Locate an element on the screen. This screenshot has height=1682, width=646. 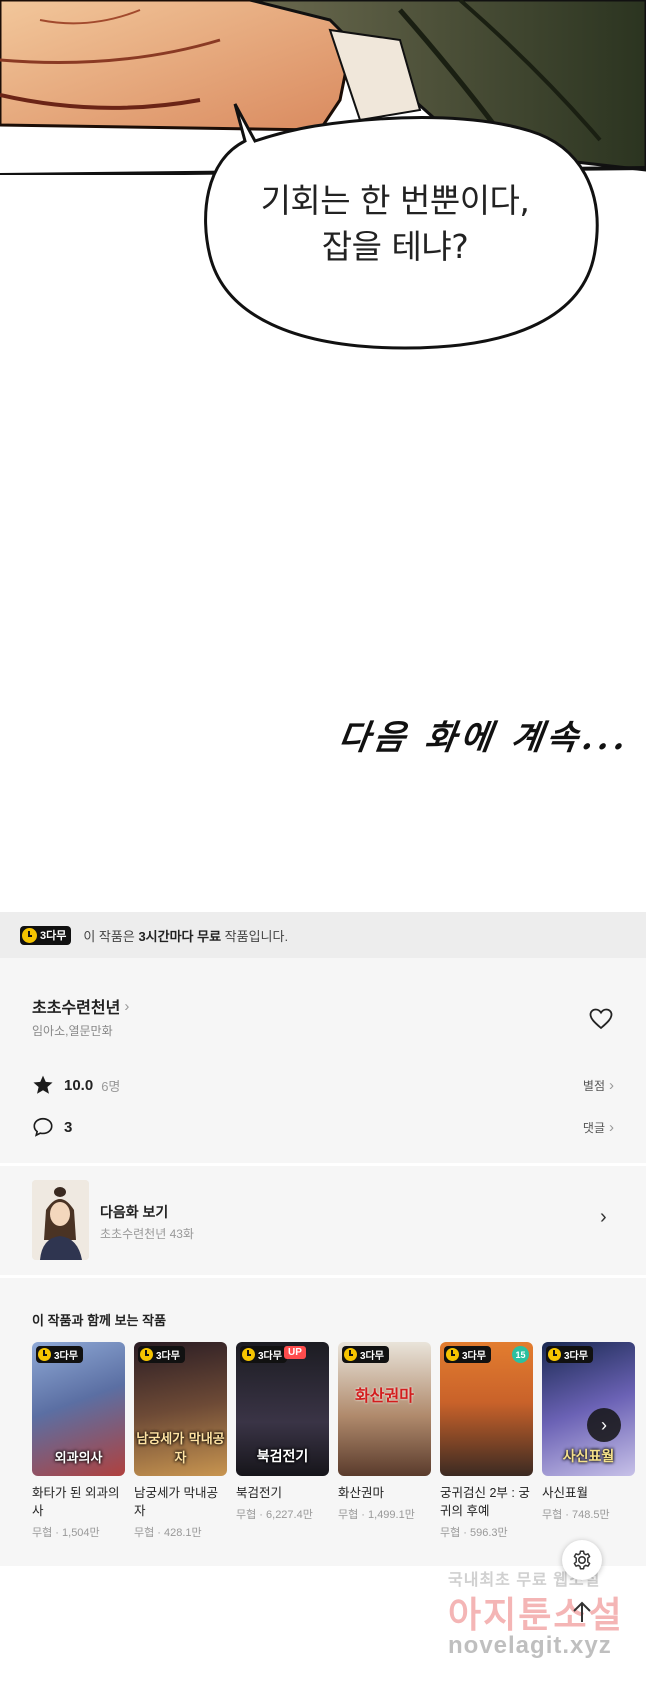
card-cover: 3다무 외과의사 is located at coordinates (78, 1409).